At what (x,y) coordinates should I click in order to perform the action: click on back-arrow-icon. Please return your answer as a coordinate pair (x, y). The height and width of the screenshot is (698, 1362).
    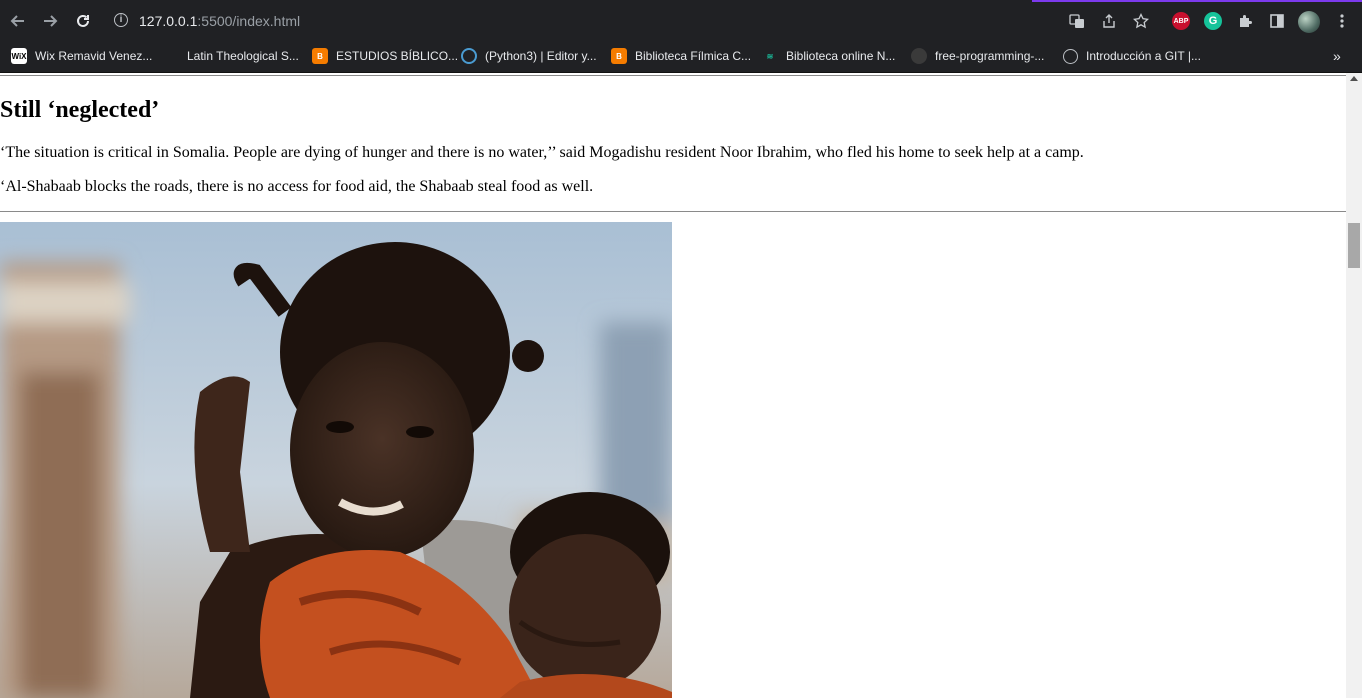
    Looking at the image, I should click on (17, 21).